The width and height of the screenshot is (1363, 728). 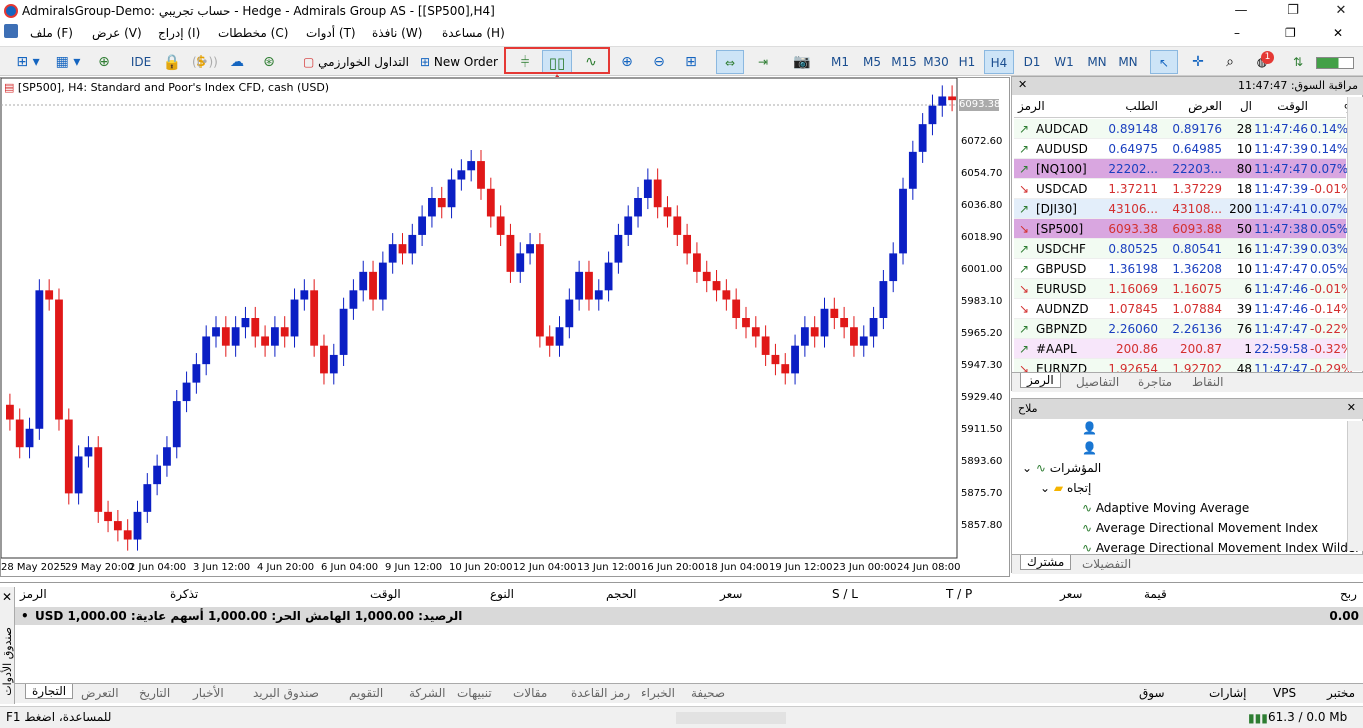 I want to click on tab-favorites: التفضيلات, so click(x=1106, y=564).